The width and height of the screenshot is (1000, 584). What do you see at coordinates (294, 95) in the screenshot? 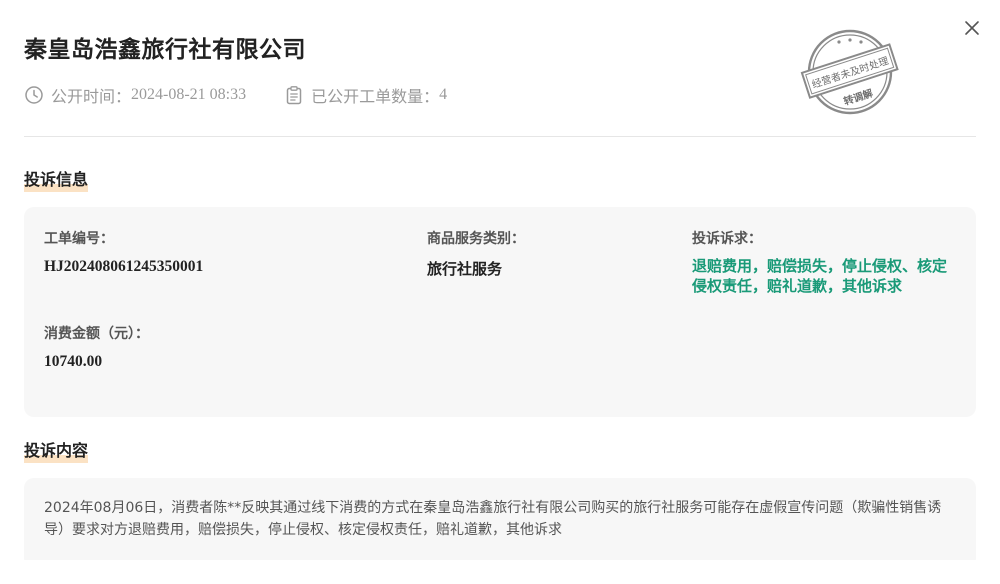
I see `clipboard-icon` at bounding box center [294, 95].